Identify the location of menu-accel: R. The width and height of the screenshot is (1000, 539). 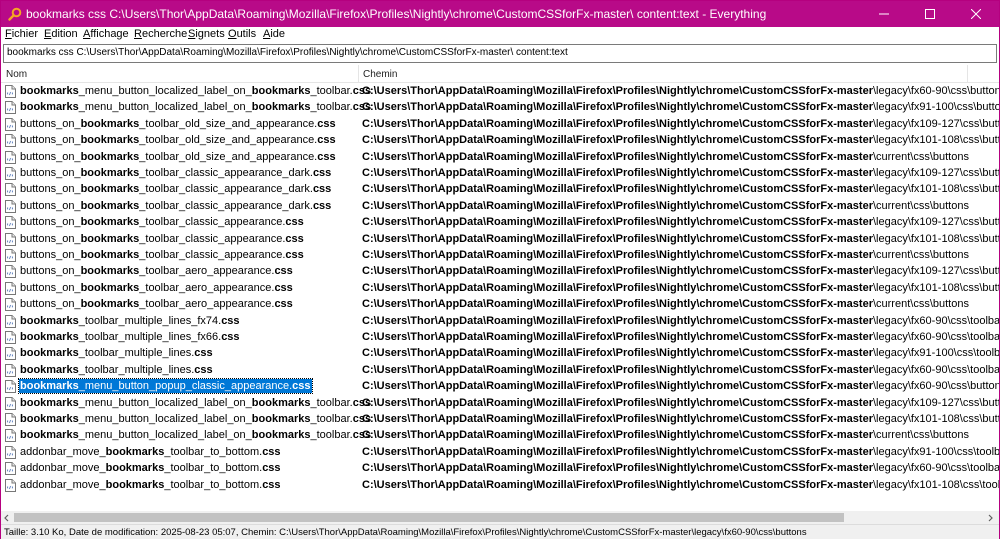
(138, 34).